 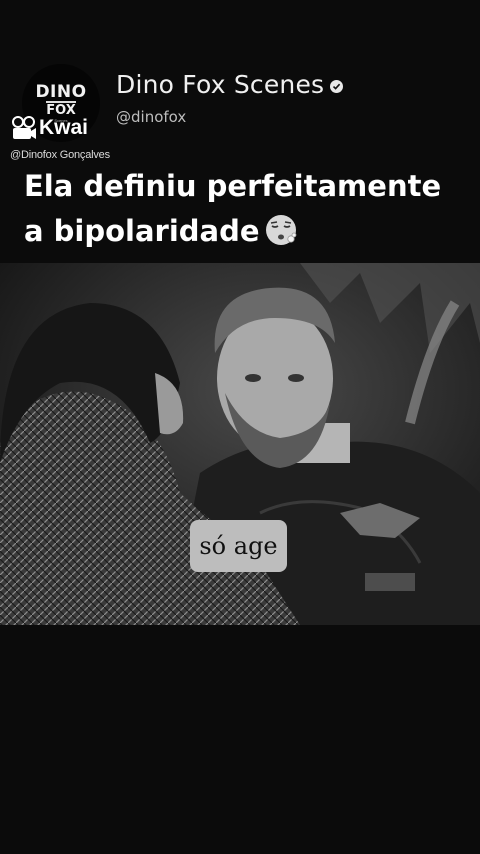 I want to click on kwai-camera-icon, so click(x=24, y=127).